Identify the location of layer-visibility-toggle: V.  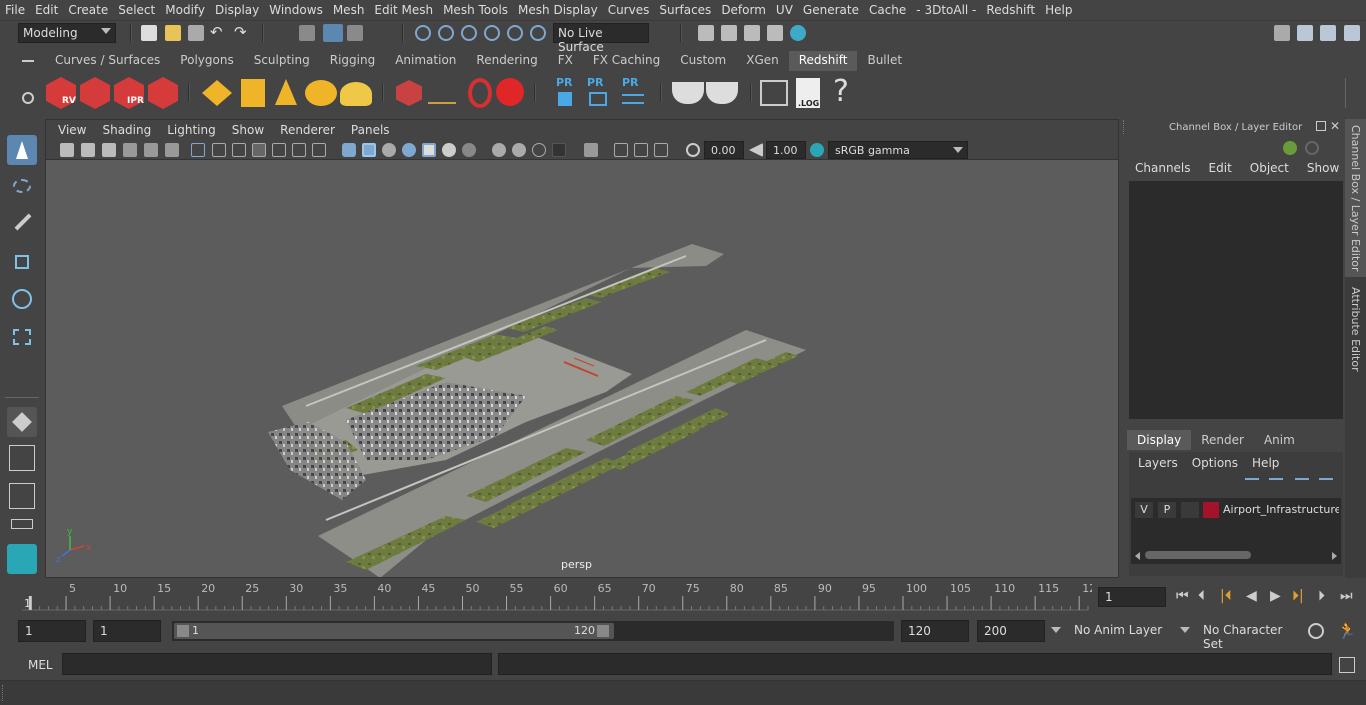
(1144, 510).